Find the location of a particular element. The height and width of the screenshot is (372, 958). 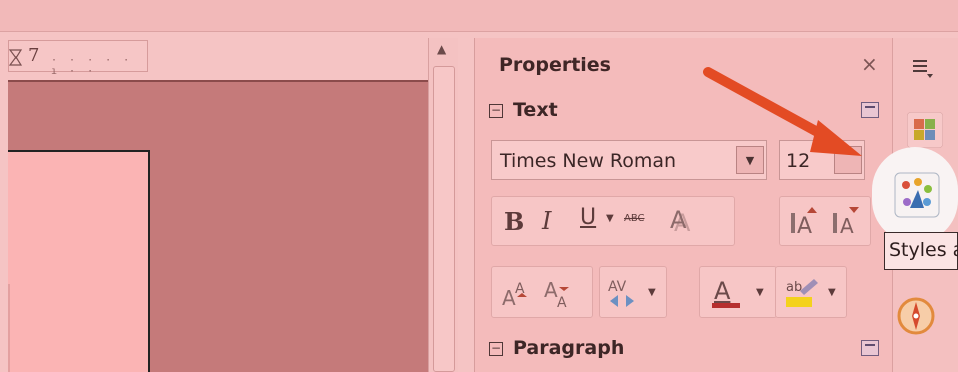

bold-button: B is located at coordinates (514, 221).